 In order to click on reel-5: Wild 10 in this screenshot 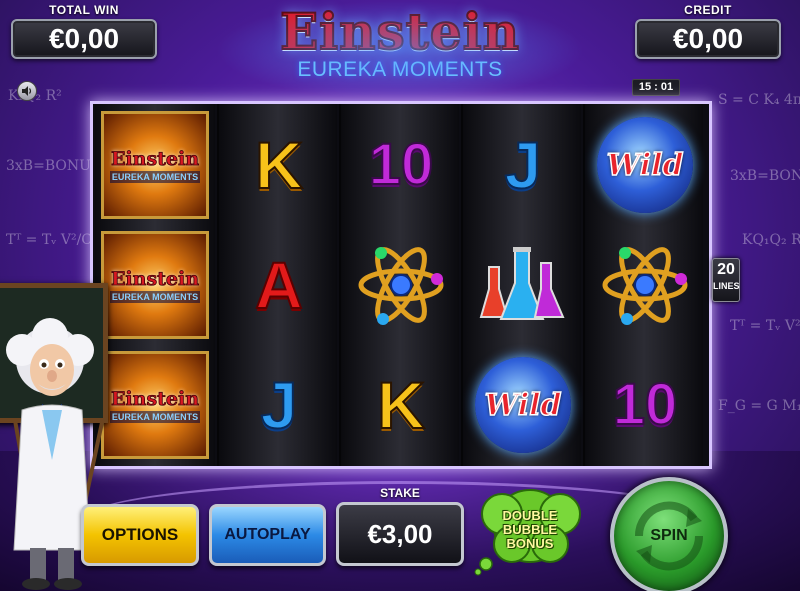, I will do `click(643, 285)`.